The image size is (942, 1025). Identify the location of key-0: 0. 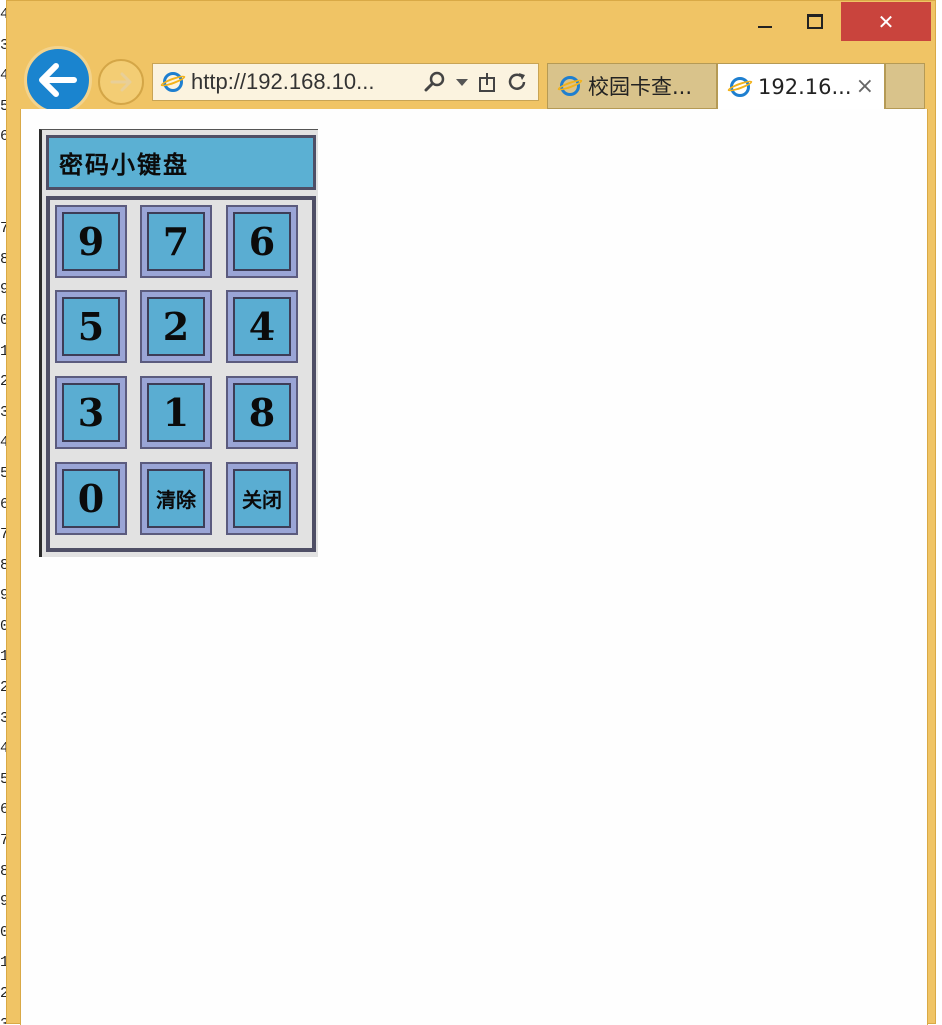
(91, 498).